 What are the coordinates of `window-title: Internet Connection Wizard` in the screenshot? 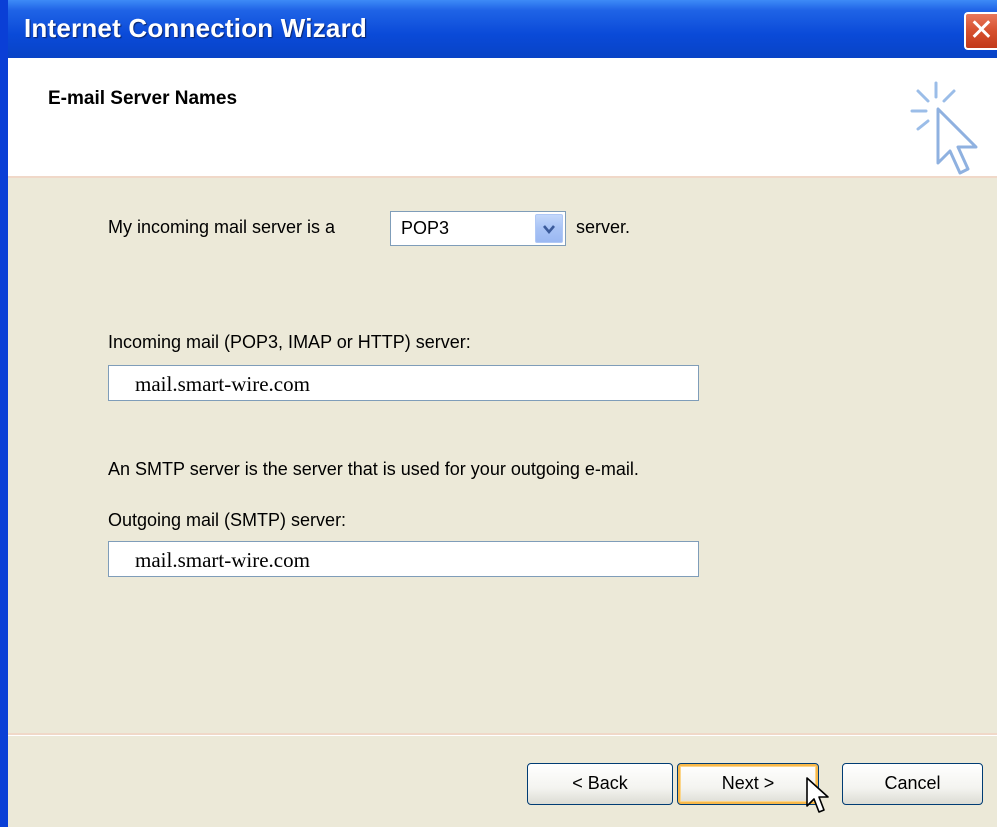 It's located at (195, 28).